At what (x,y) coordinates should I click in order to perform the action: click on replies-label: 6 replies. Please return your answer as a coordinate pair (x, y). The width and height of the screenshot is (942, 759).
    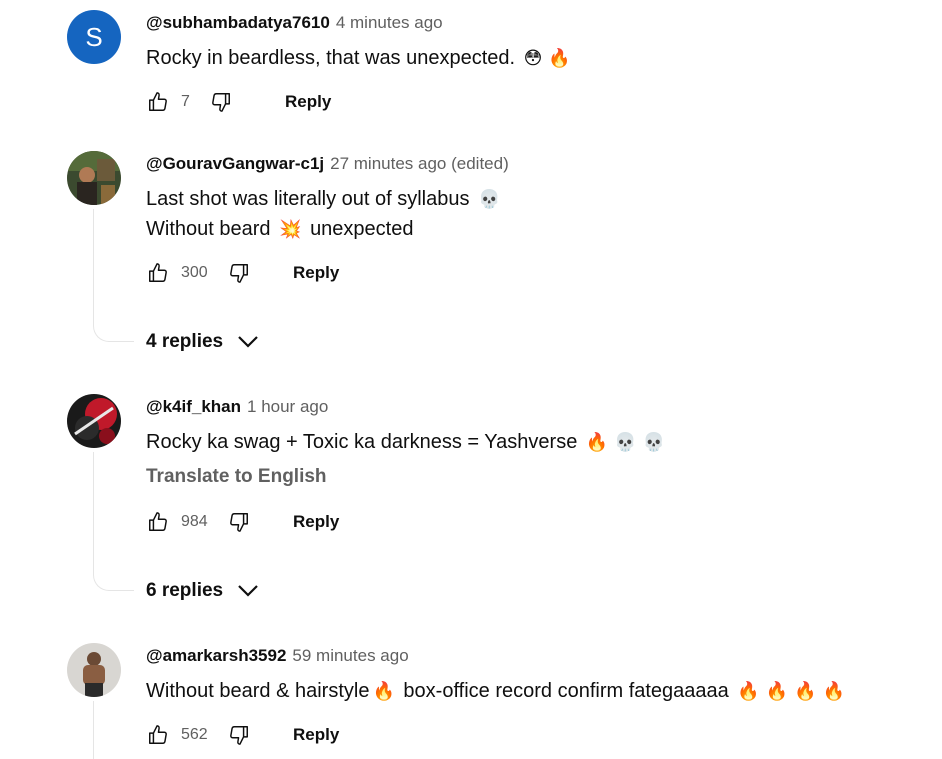
    Looking at the image, I should click on (185, 590).